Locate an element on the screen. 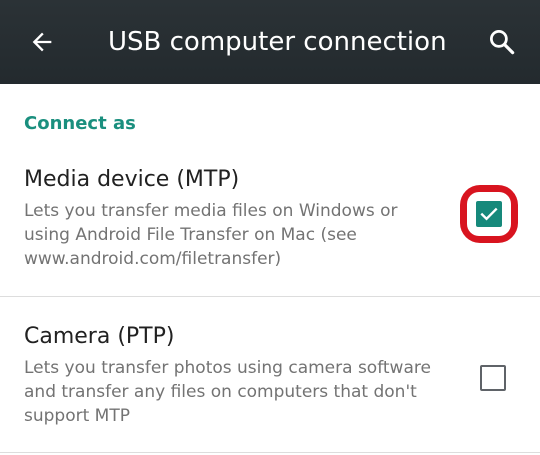  highlight-ring-inner is located at coordinates (489, 214).